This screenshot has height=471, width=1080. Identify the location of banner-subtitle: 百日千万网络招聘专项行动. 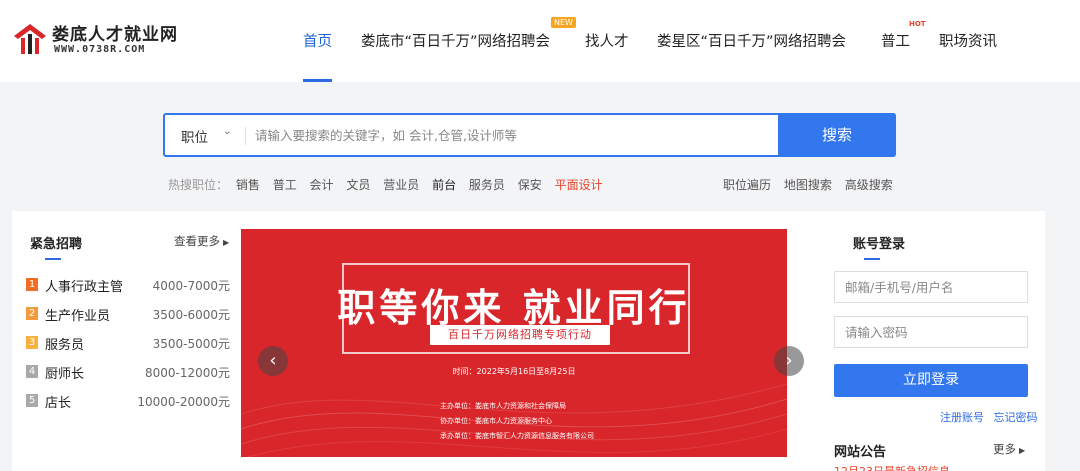
(520, 335).